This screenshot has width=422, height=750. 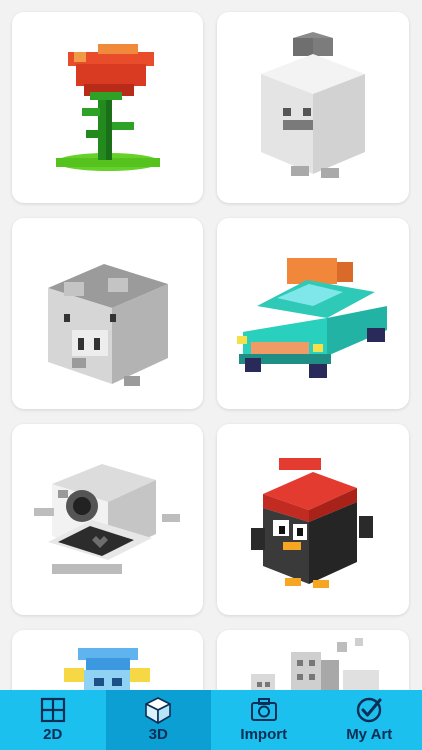 I want to click on tab-2d: 2D, so click(x=53, y=720).